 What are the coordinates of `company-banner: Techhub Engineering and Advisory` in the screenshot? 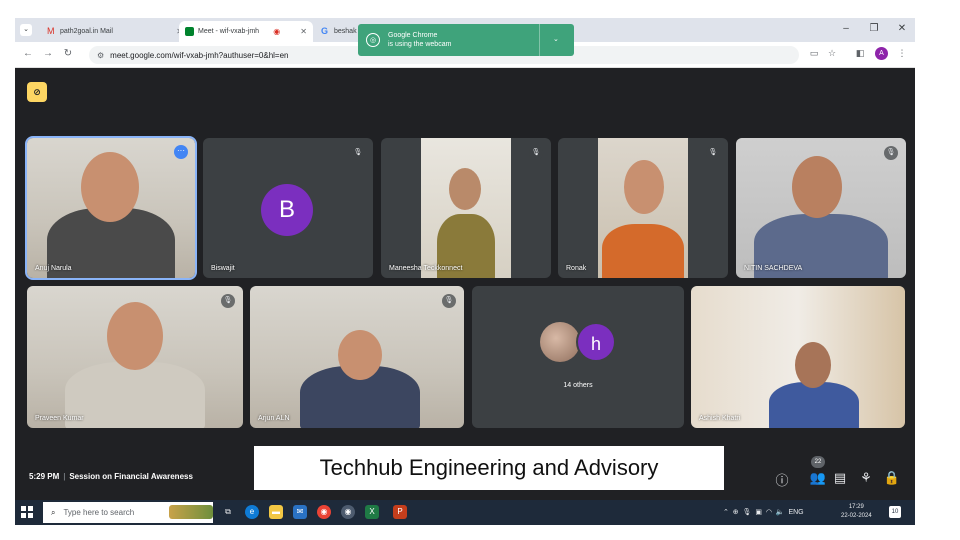 It's located at (489, 468).